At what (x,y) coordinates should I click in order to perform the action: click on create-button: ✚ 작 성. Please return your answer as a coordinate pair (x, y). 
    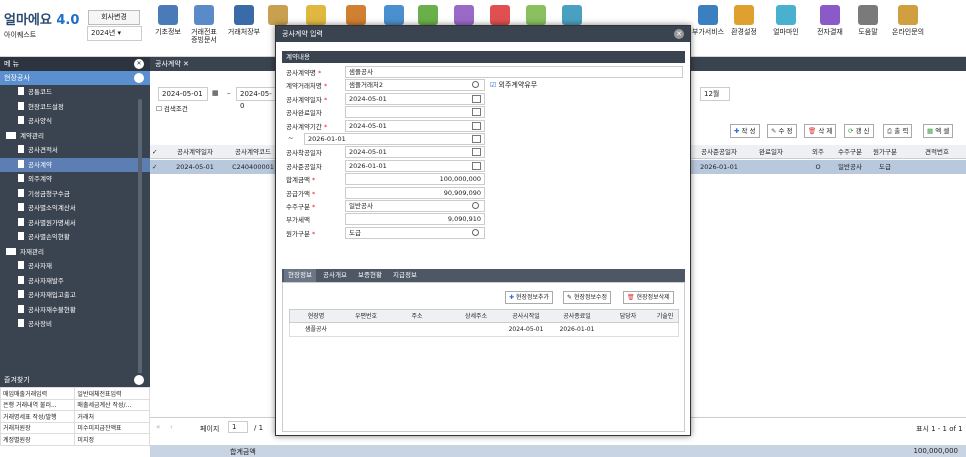
    Looking at the image, I should click on (745, 131).